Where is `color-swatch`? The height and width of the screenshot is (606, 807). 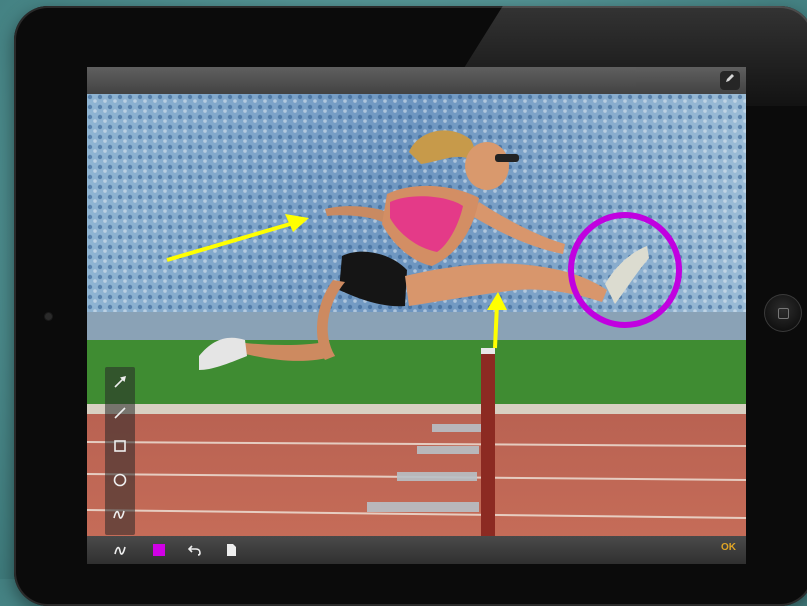
color-swatch is located at coordinates (159, 550).